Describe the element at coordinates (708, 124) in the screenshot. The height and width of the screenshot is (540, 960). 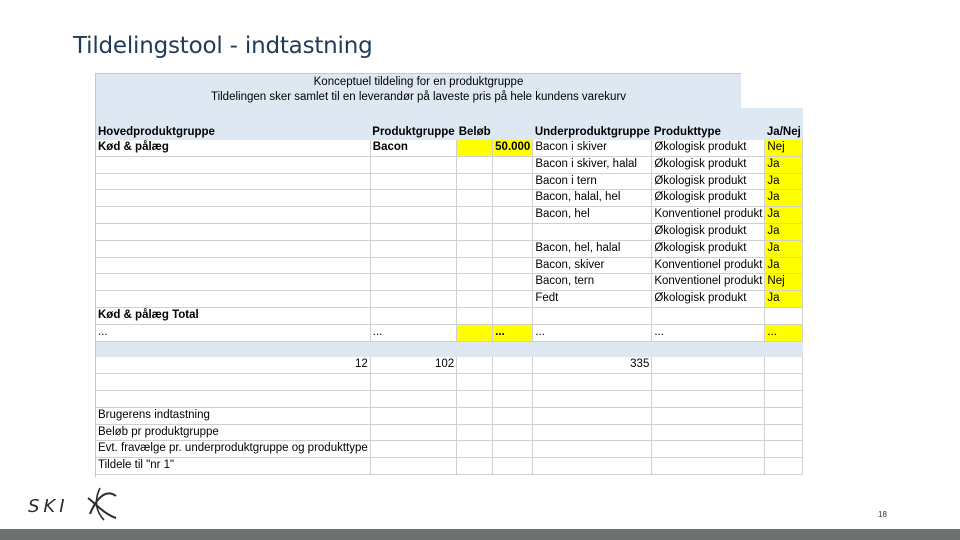
I see `header-row-cell-5: Produkttype` at that location.